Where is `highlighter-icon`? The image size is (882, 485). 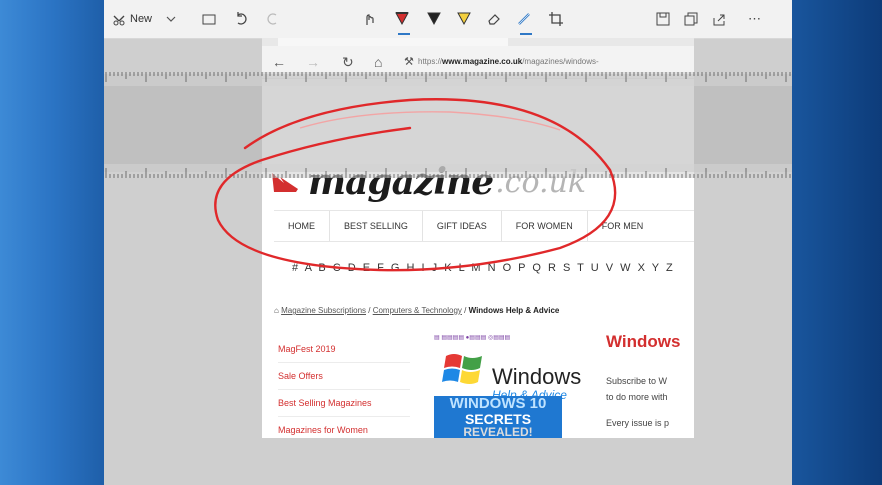
highlighter-icon is located at coordinates (464, 19).